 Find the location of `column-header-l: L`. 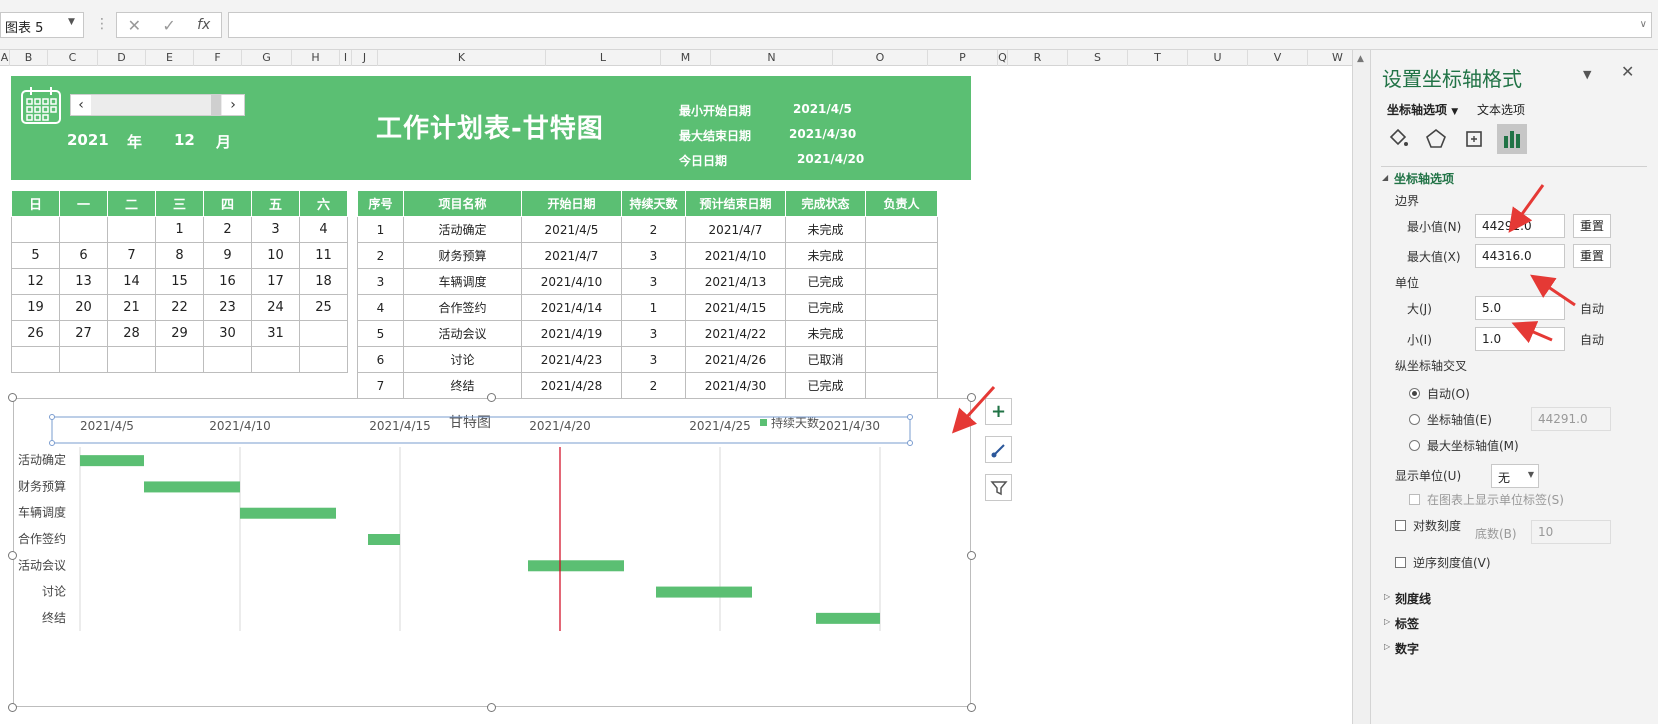

column-header-l: L is located at coordinates (603, 58).